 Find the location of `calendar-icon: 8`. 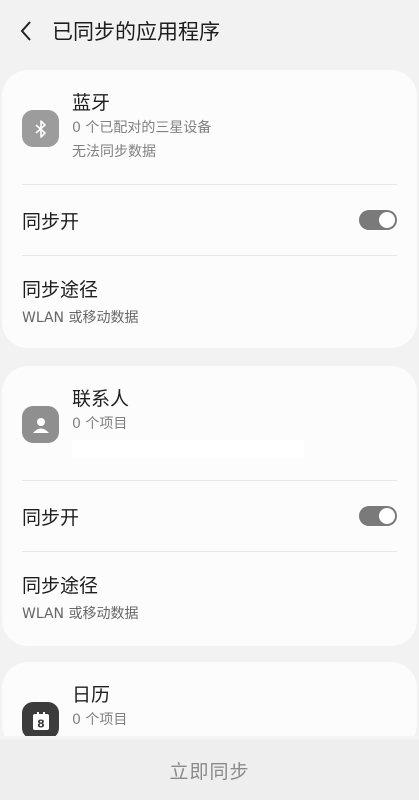

calendar-icon: 8 is located at coordinates (40, 720).